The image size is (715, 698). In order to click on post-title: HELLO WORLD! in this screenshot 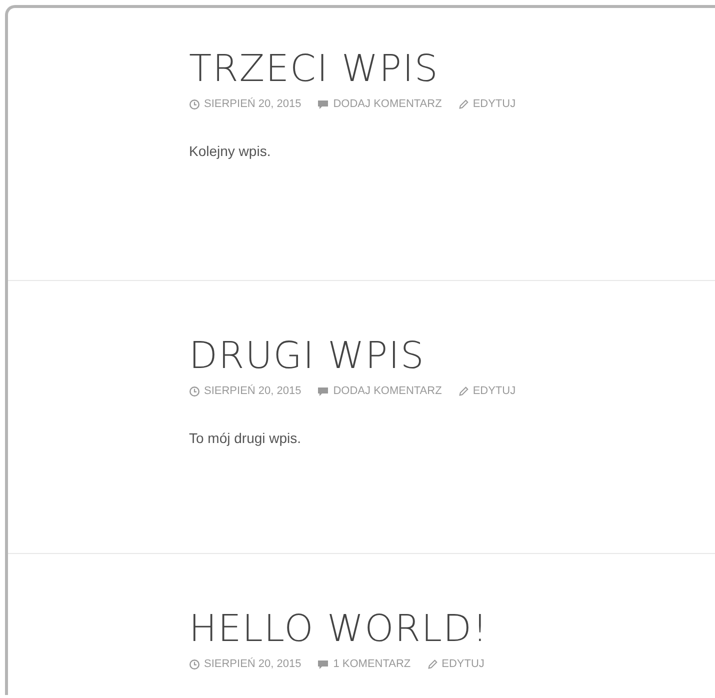, I will do `click(452, 629)`.